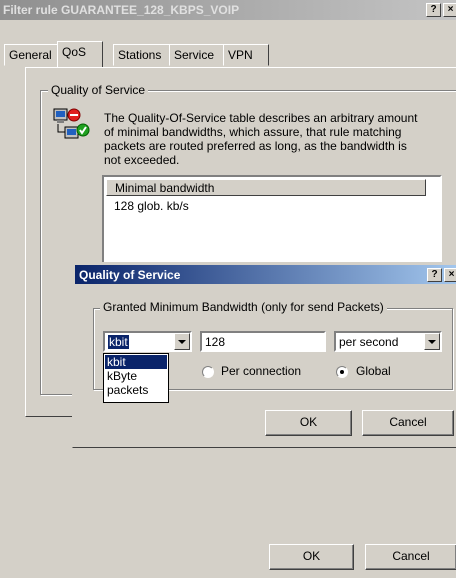 This screenshot has height=578, width=456. I want to click on unit-select: kbit, so click(147, 341).